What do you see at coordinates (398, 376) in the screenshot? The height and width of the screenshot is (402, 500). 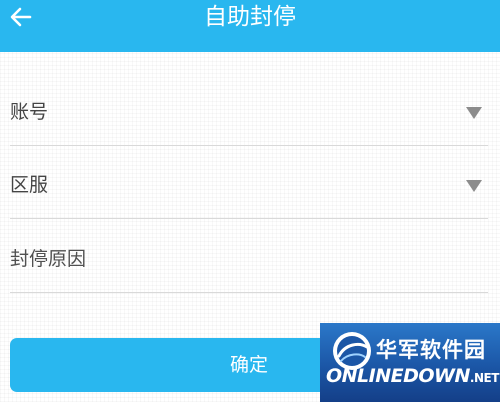 I see `watermark-en-word: ONLINEDOWN` at bounding box center [398, 376].